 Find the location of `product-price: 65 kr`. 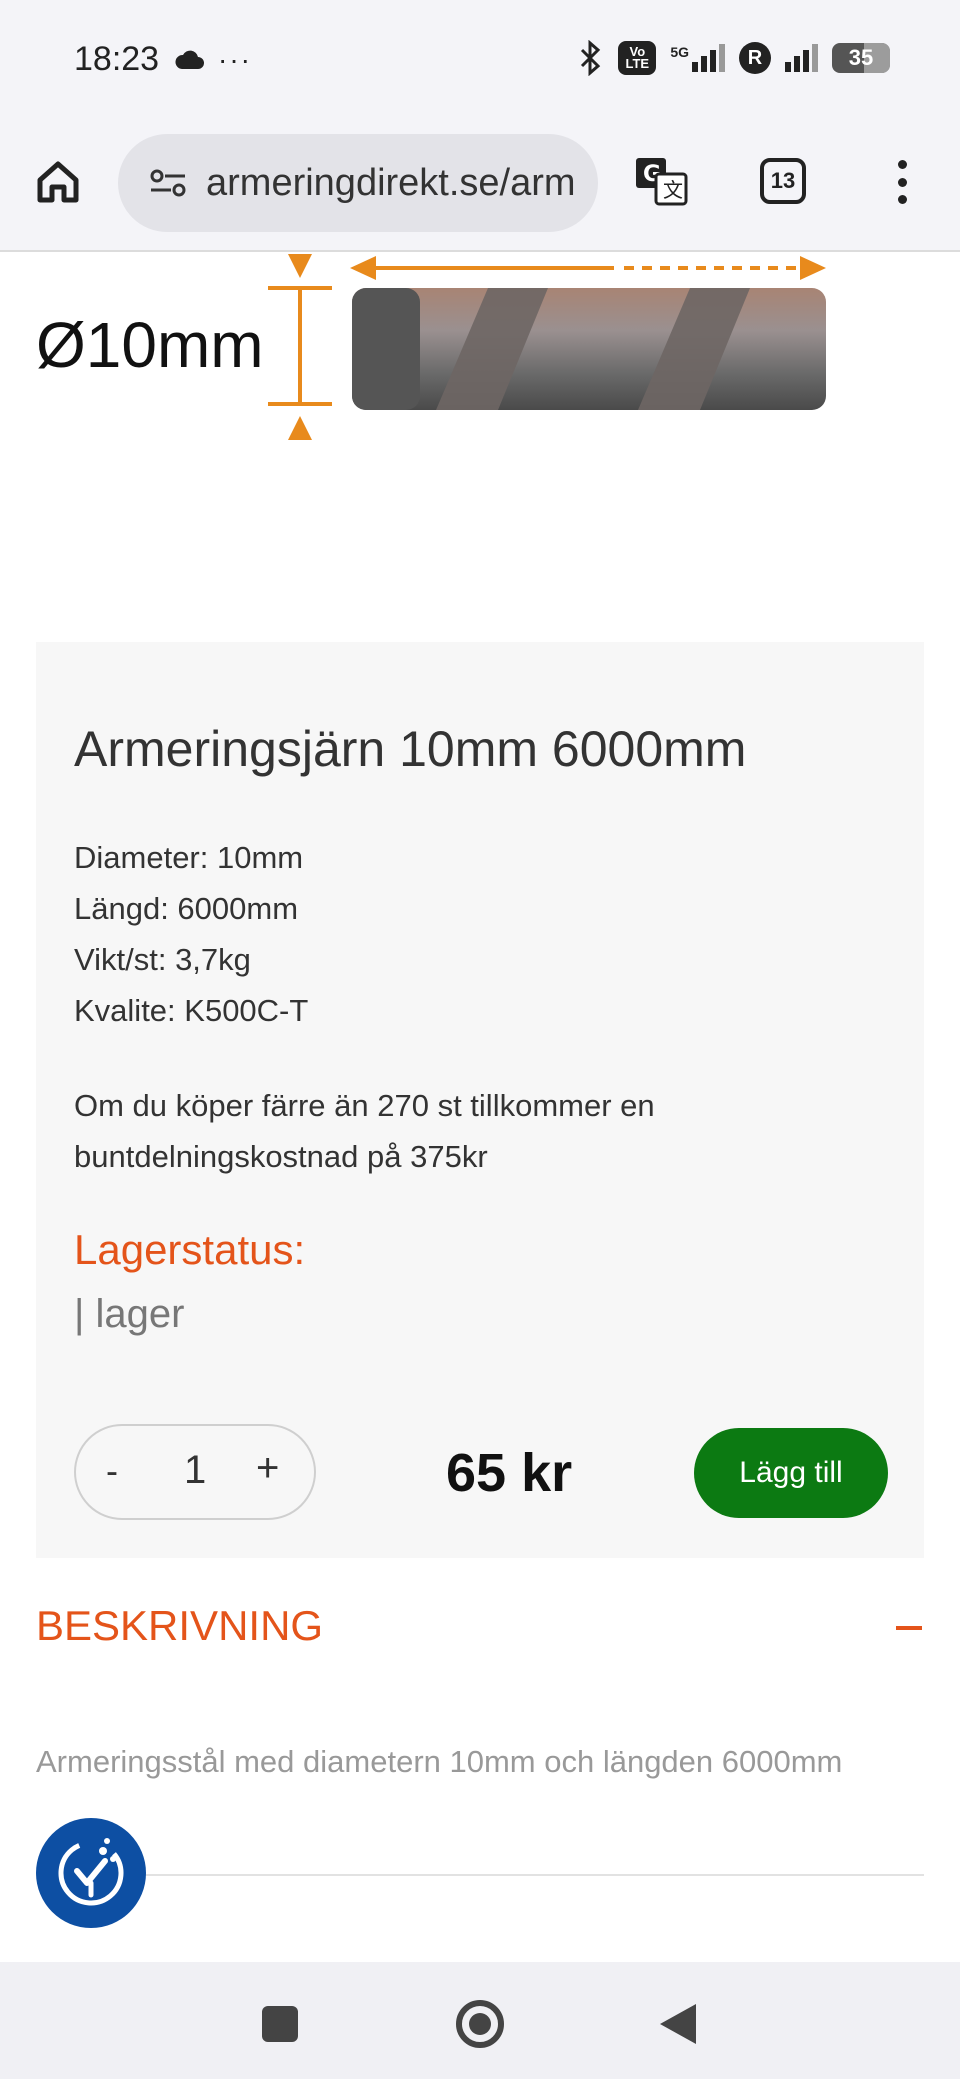

product-price: 65 kr is located at coordinates (509, 1473).